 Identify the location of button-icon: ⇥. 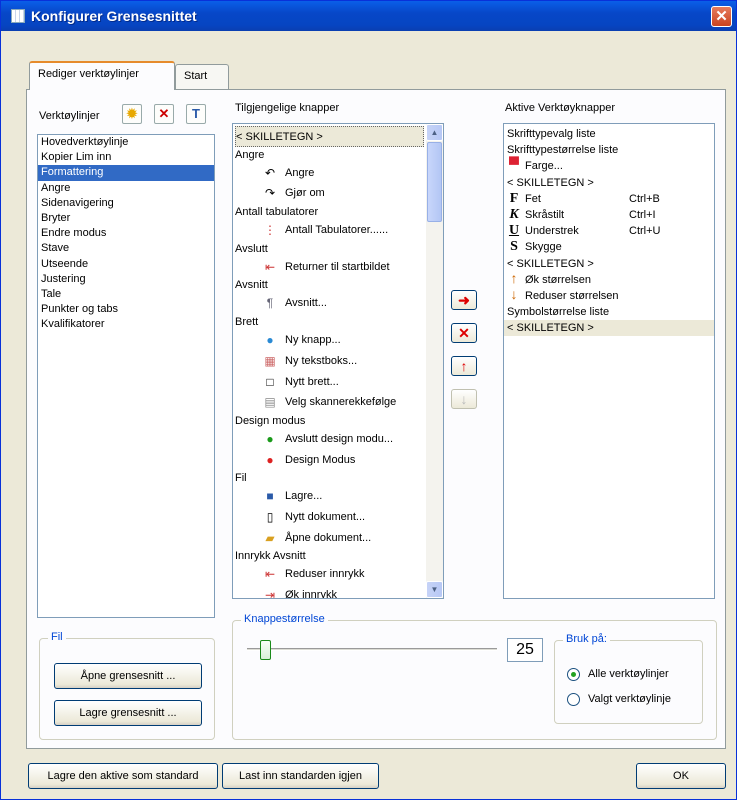
(270, 593).